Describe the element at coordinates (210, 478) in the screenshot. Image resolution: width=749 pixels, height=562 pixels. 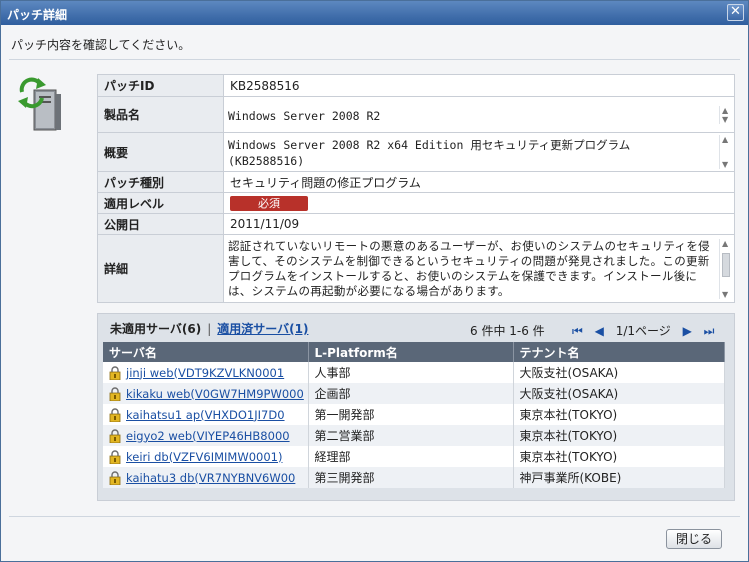
I see `server-name-link: kaihatu3 db(VR7NYBNV6W00` at that location.